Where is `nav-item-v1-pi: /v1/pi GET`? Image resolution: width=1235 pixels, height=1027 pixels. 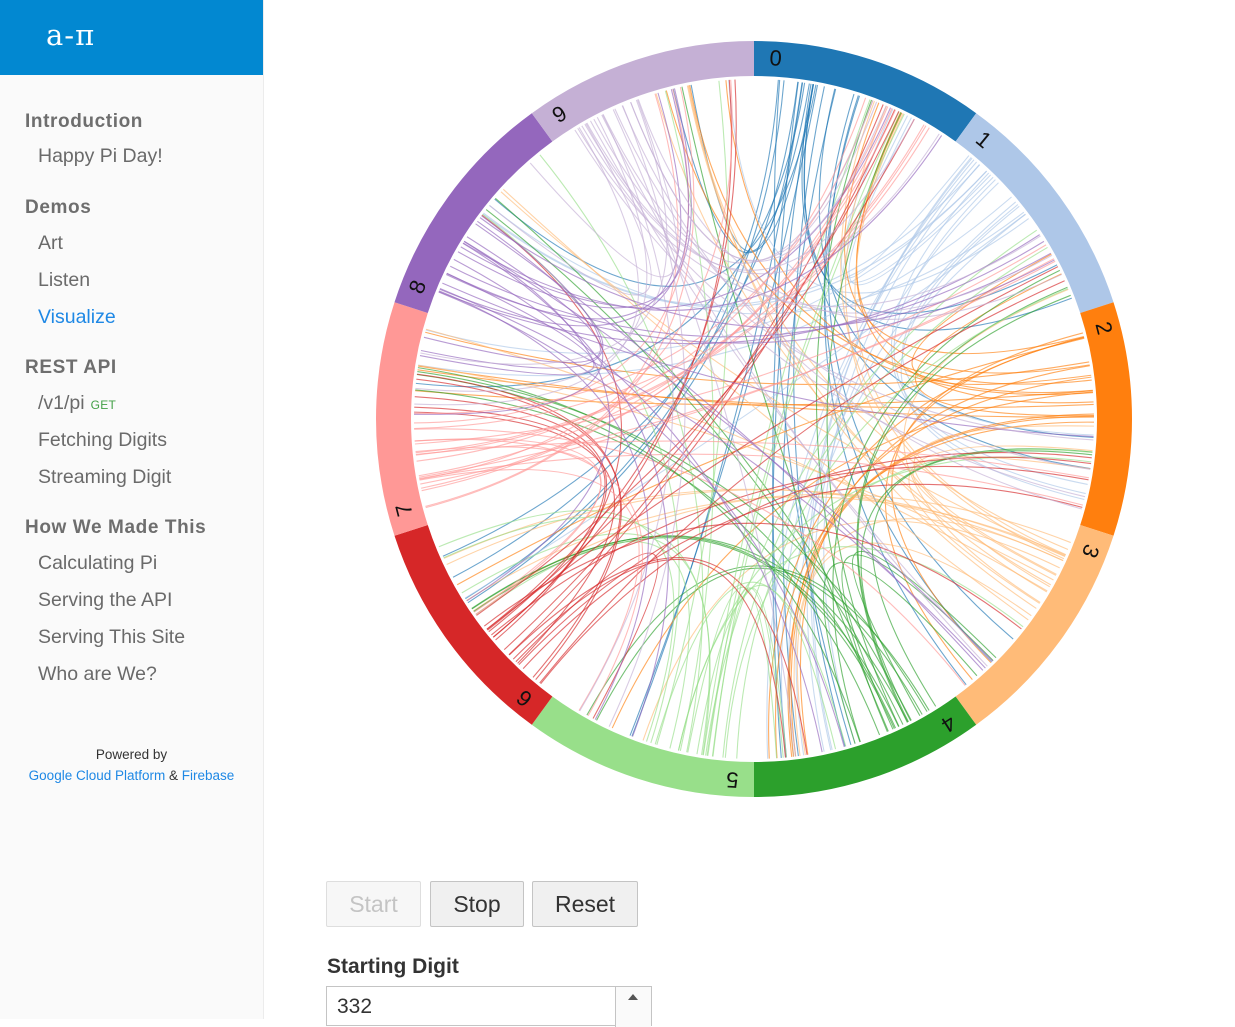 nav-item-v1-pi: /v1/pi GET is located at coordinates (77, 403).